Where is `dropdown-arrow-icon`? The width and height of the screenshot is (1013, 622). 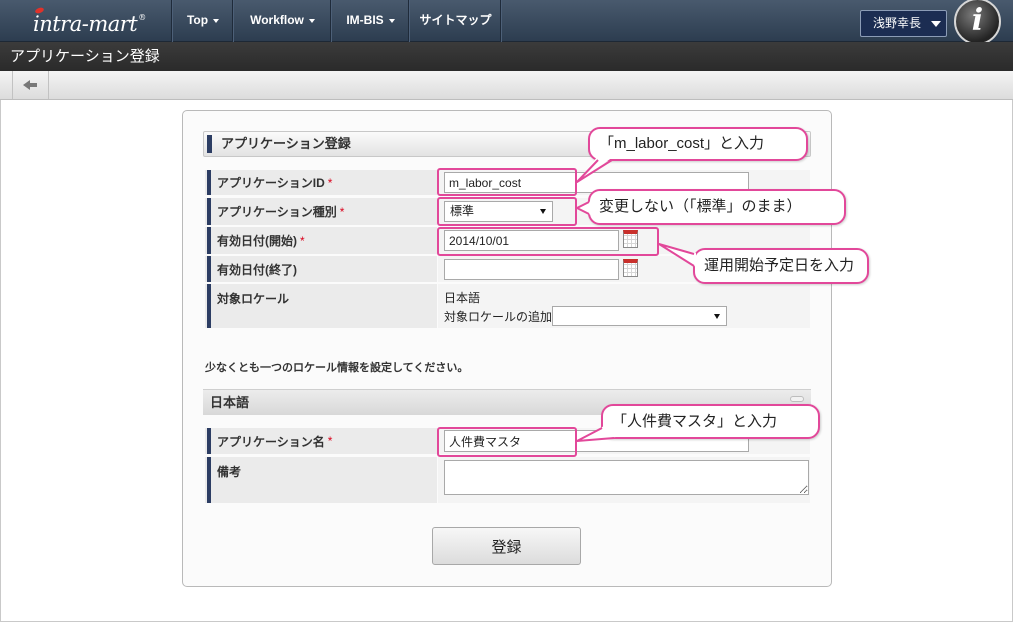
dropdown-arrow-icon is located at coordinates (717, 316).